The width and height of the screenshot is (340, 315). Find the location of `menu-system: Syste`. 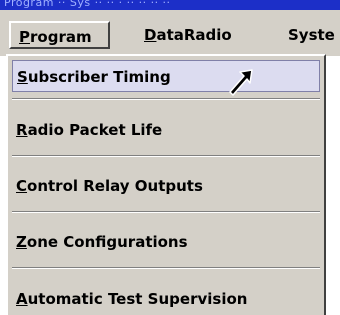

menu-system: Syste is located at coordinates (311, 35).